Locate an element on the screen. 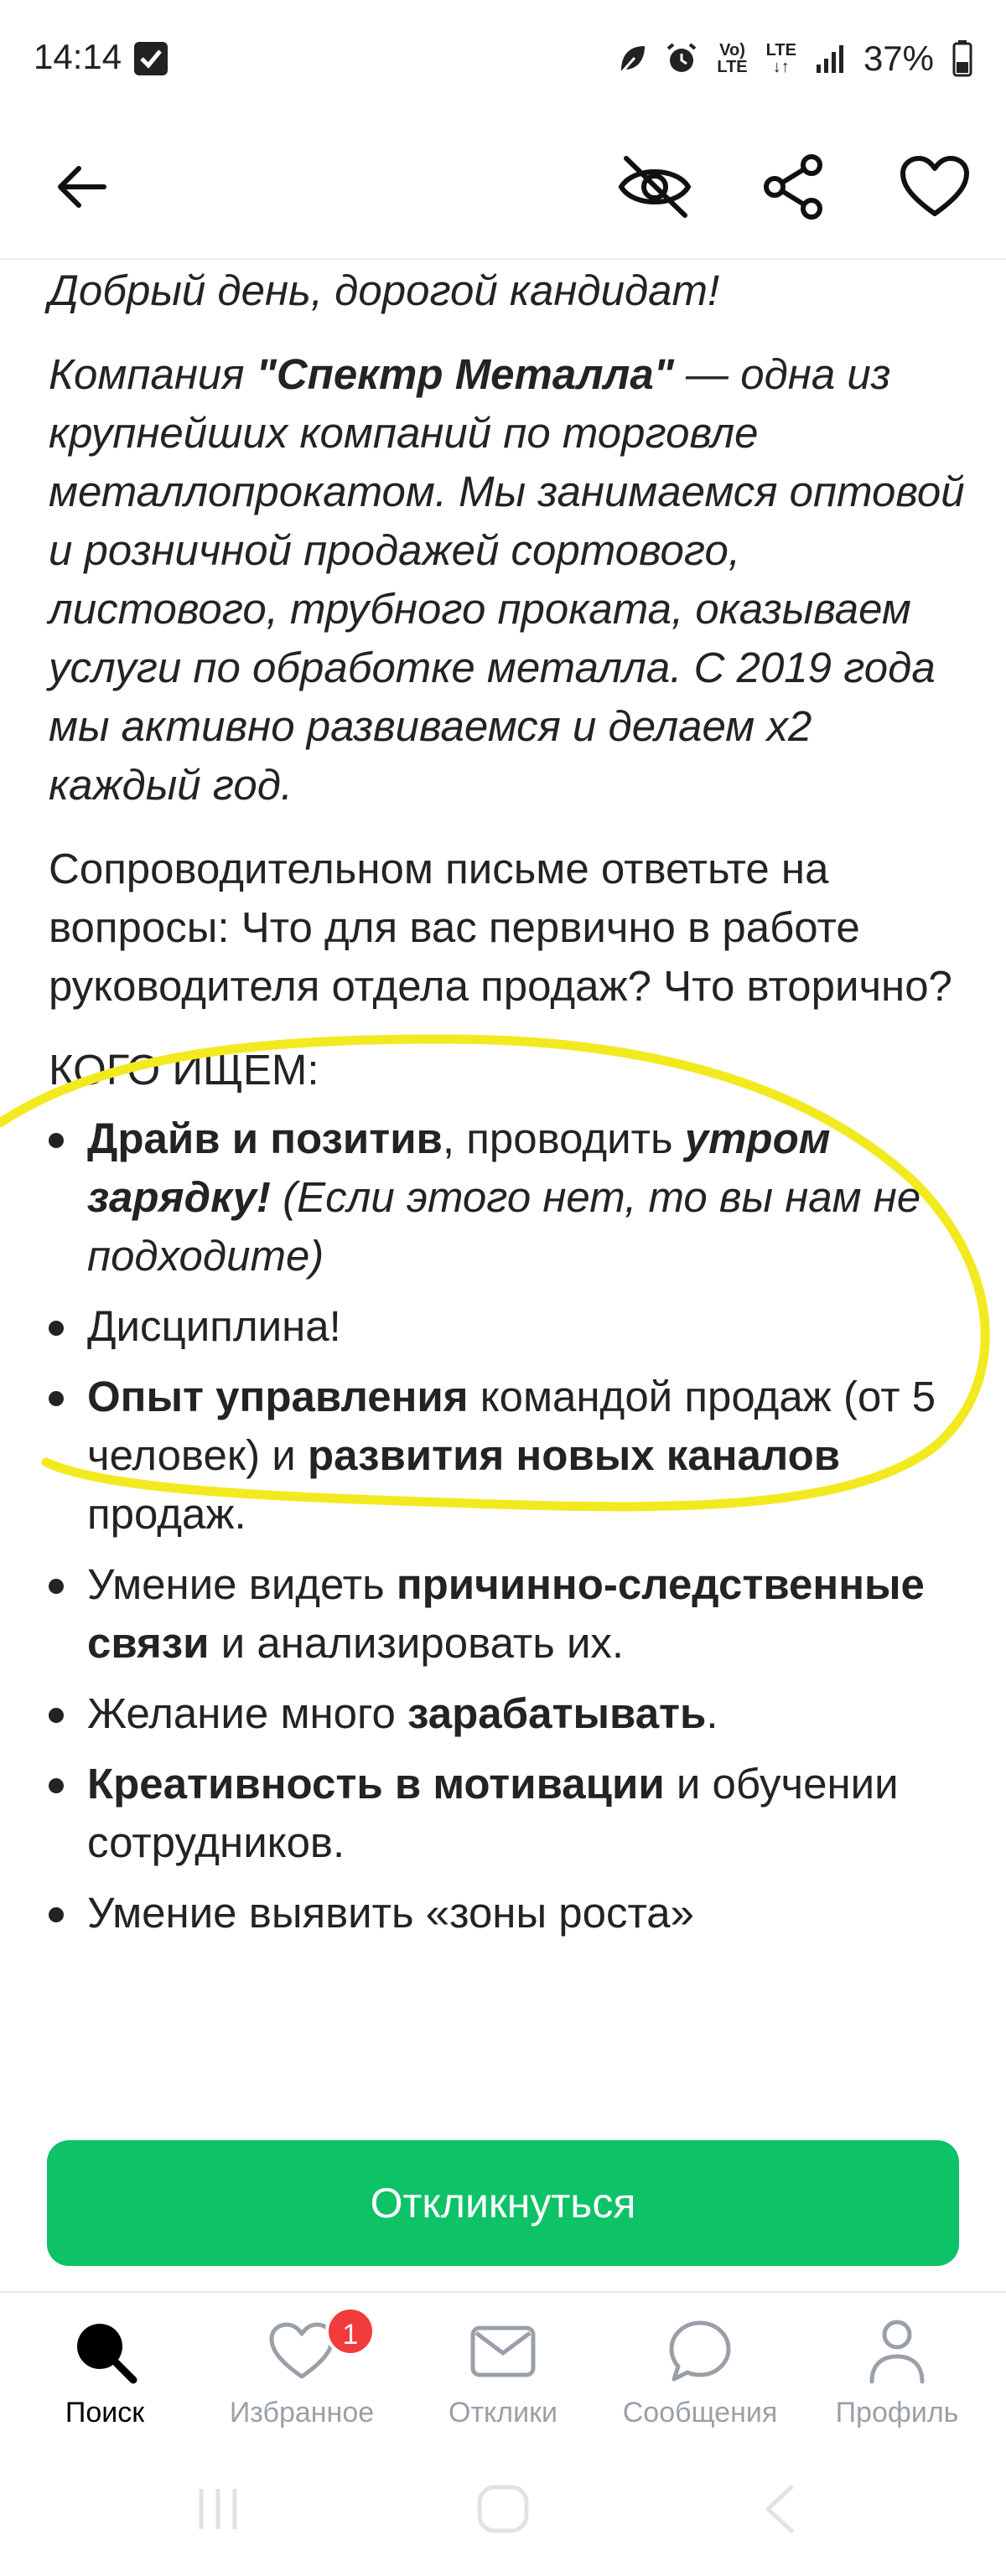 This screenshot has height=2576, width=1006. req2-text: Дисциплина! is located at coordinates (214, 1326).